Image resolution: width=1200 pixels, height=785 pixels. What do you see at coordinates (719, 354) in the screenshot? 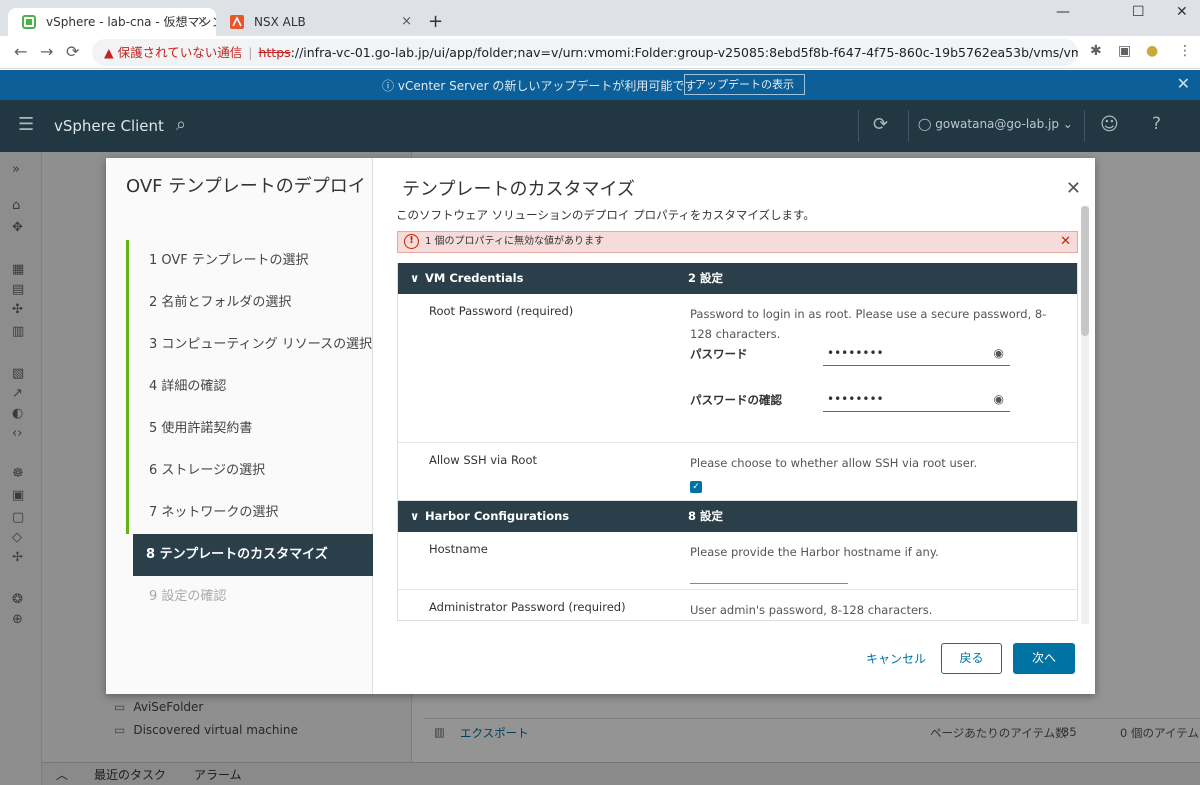
I see `password-label: パスワード` at bounding box center [719, 354].